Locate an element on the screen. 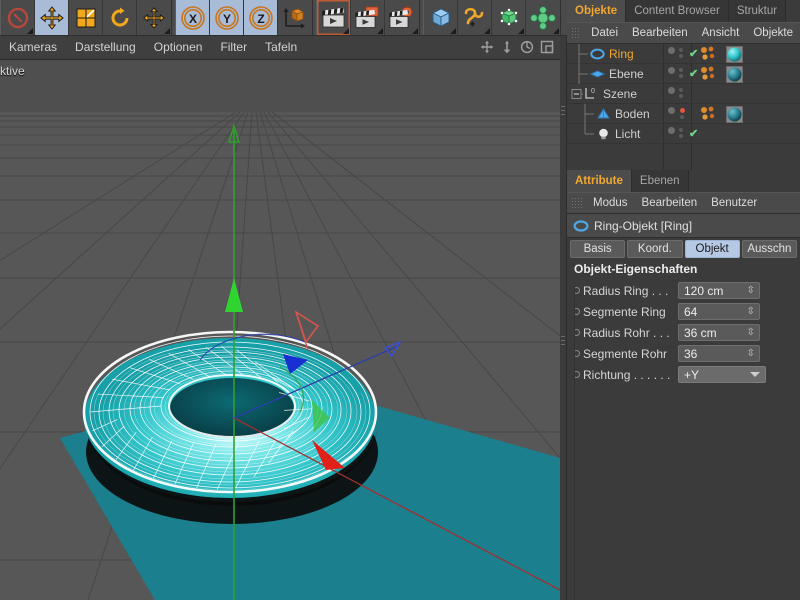  viewport-menu-optionen: Optionen is located at coordinates (178, 47).